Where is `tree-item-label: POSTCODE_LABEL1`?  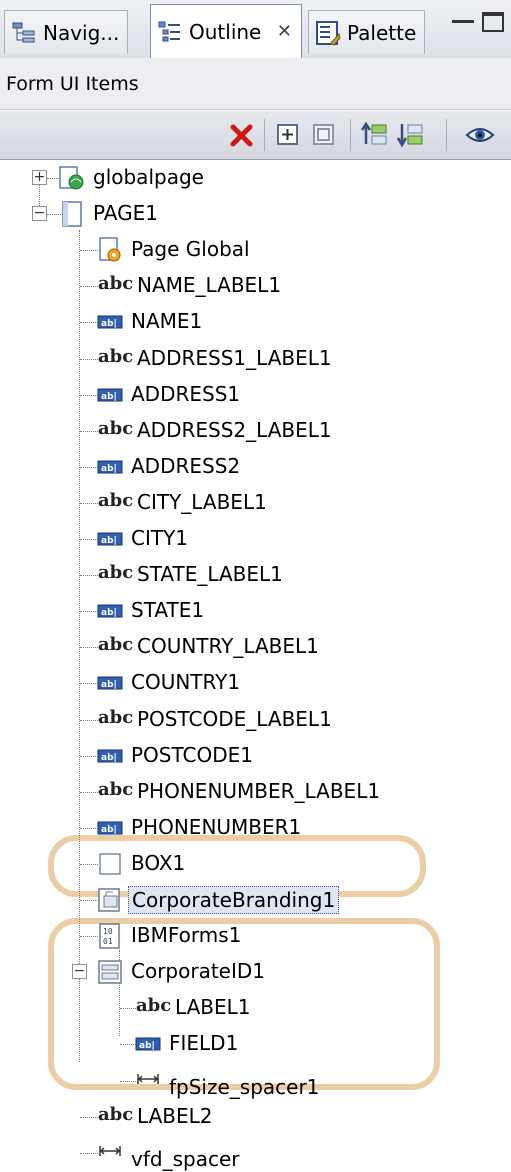
tree-item-label: POSTCODE_LABEL1 is located at coordinates (234, 719).